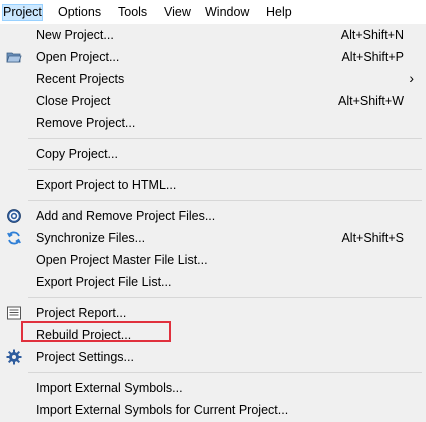  Describe the element at coordinates (279, 12) in the screenshot. I see `menu-help: Help` at that location.